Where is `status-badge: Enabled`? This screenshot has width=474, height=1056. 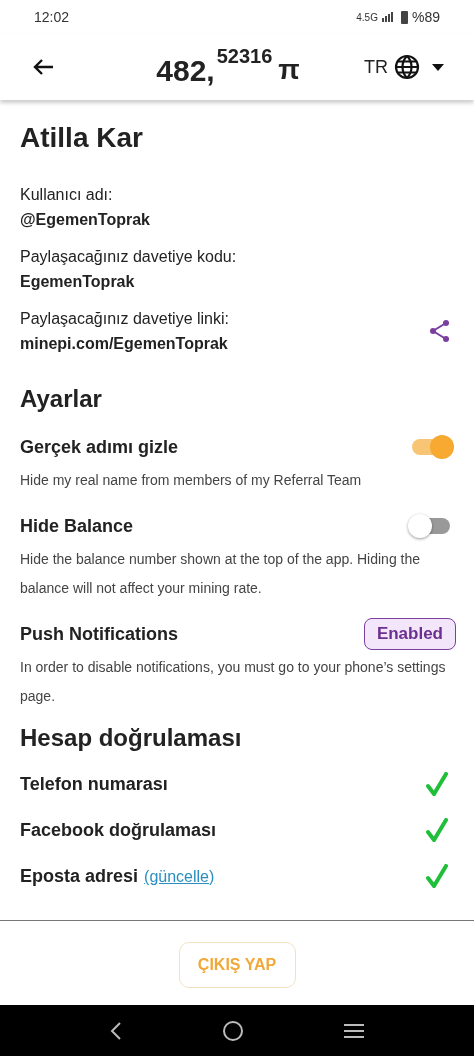 status-badge: Enabled is located at coordinates (409, 634).